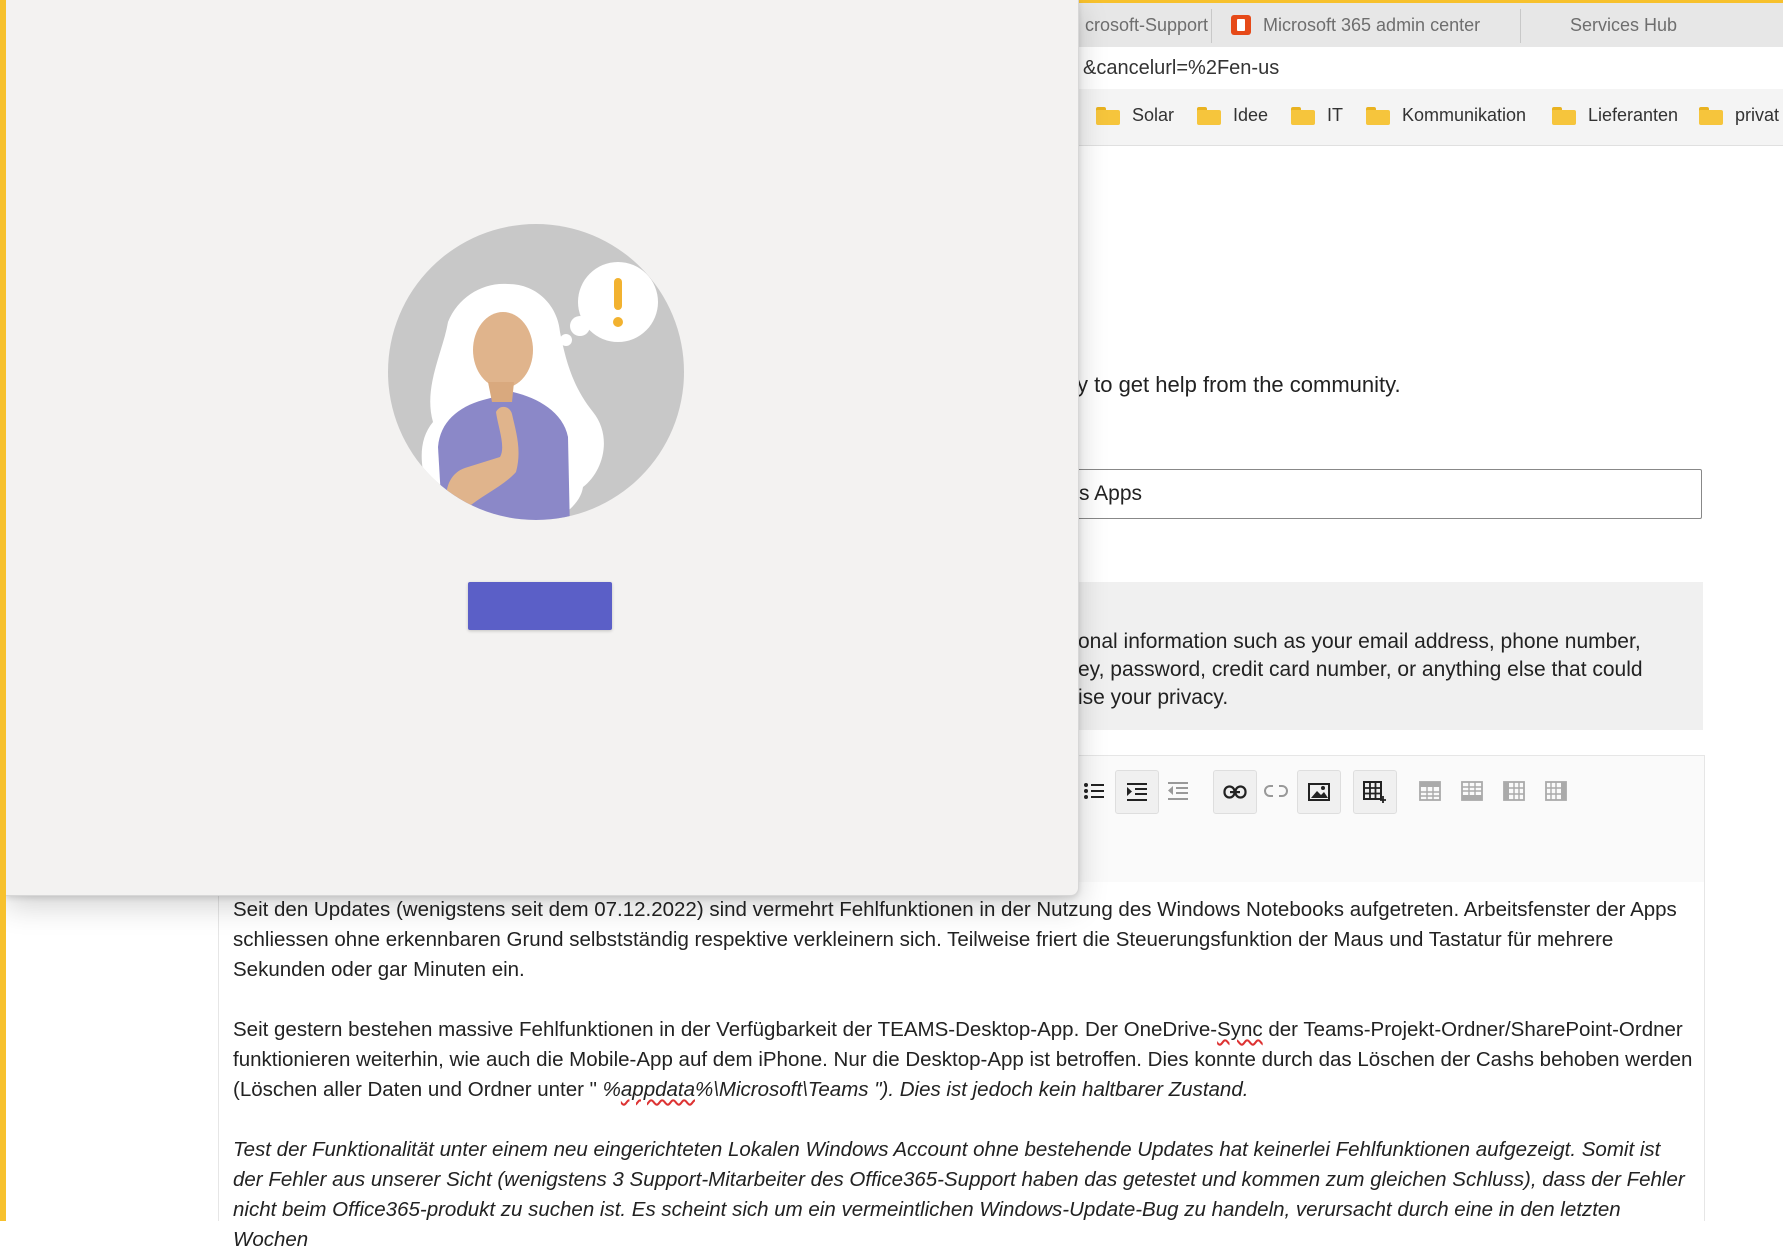 The height and width of the screenshot is (1255, 1783). Describe the element at coordinates (1556, 791) in the screenshot. I see `table-column-right-icon` at that location.